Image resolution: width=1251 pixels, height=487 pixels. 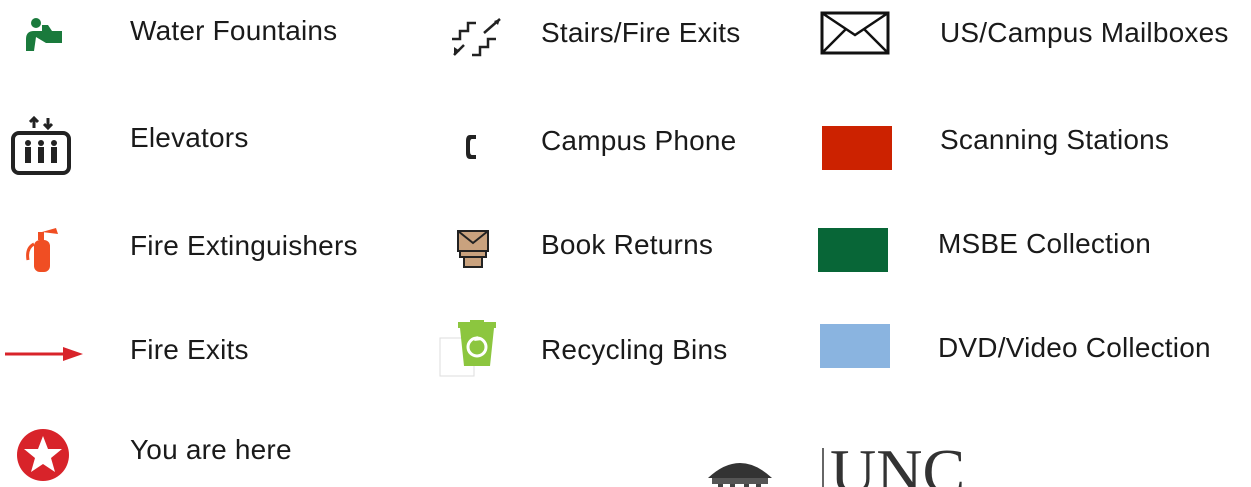 I want to click on legend-label: Water Fountains, so click(x=234, y=30).